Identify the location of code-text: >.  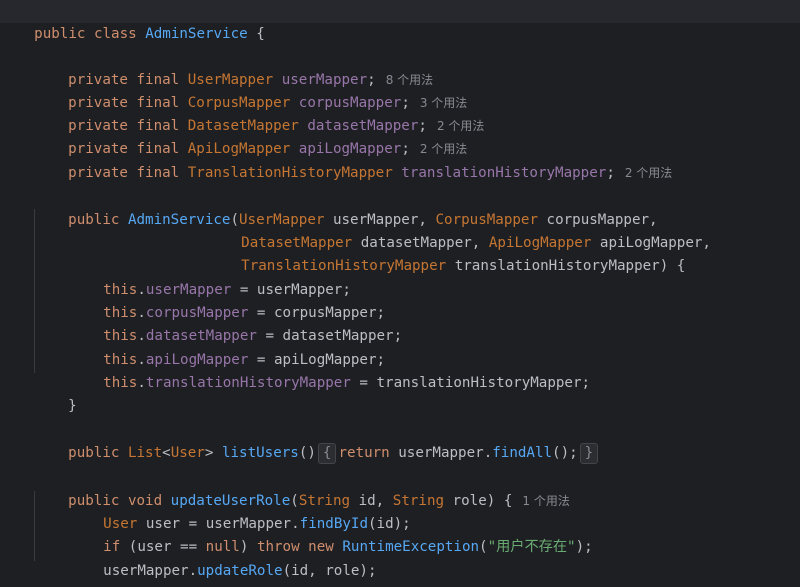
(213, 453).